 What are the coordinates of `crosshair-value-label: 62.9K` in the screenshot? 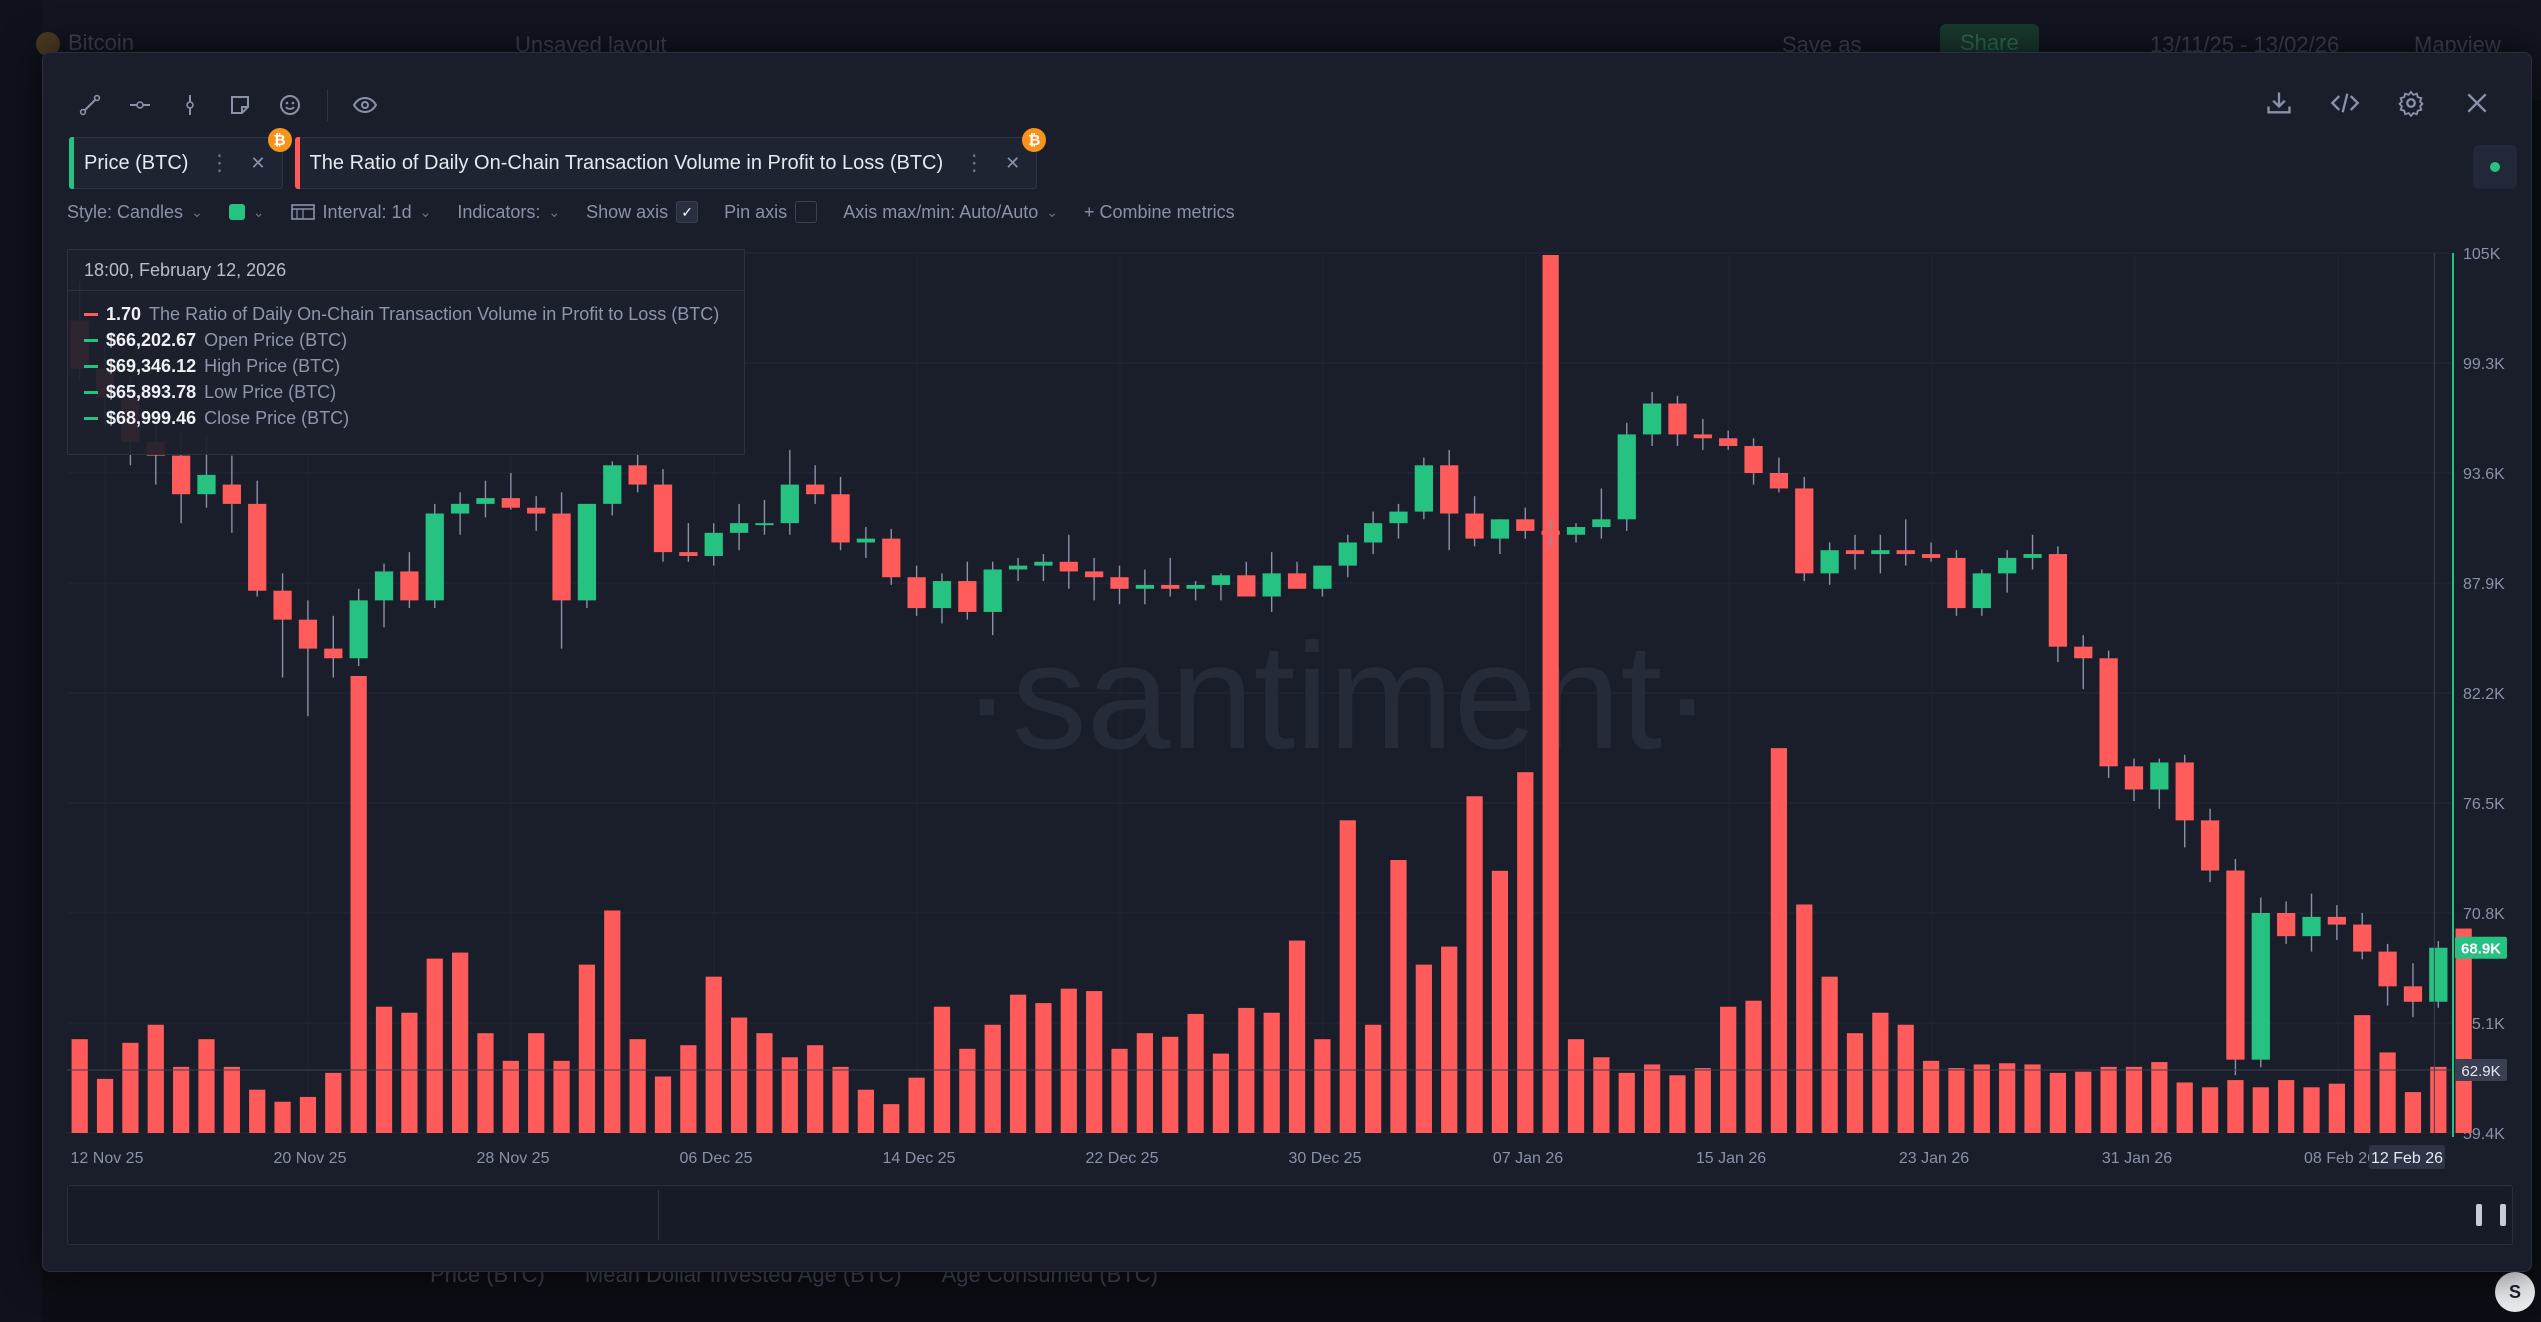 It's located at (2480, 1071).